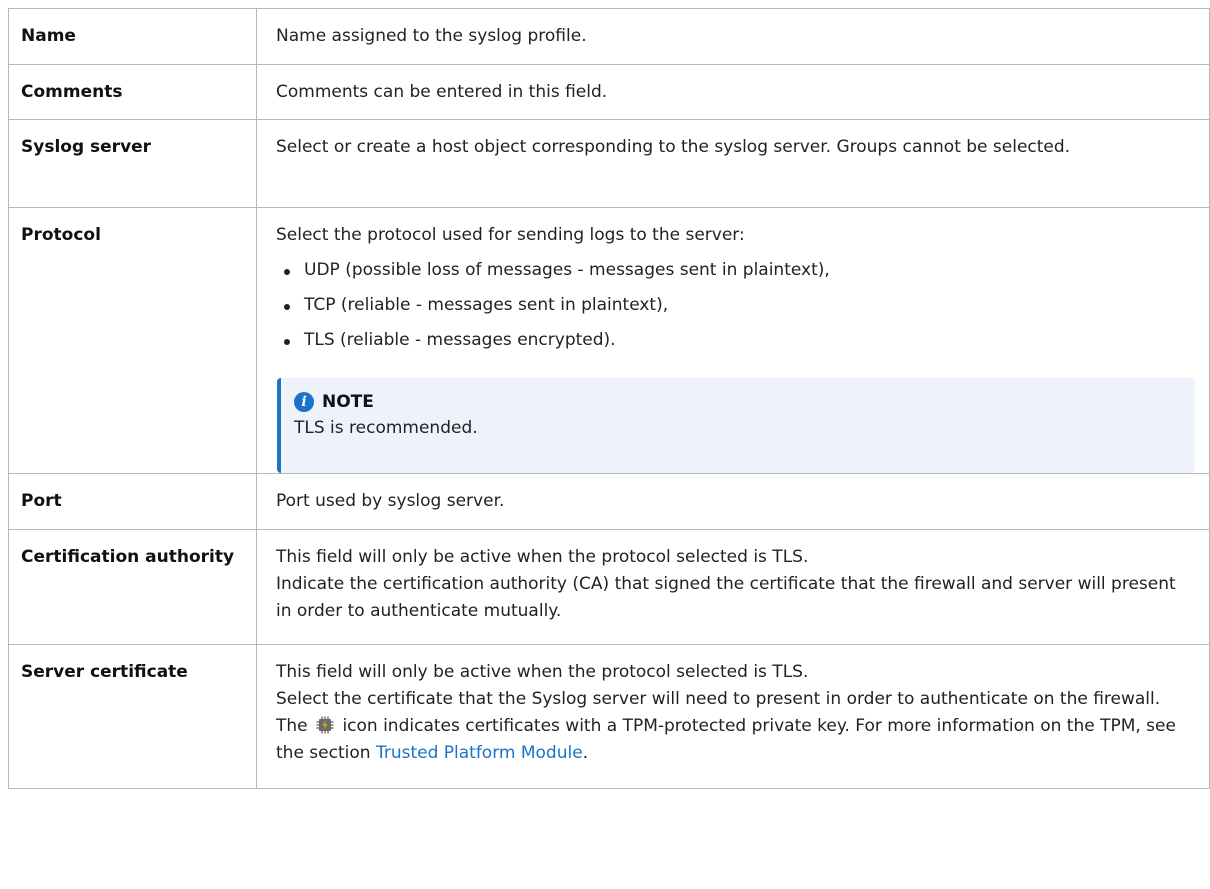  Describe the element at coordinates (132, 340) in the screenshot. I see `field-label: Protocol` at that location.